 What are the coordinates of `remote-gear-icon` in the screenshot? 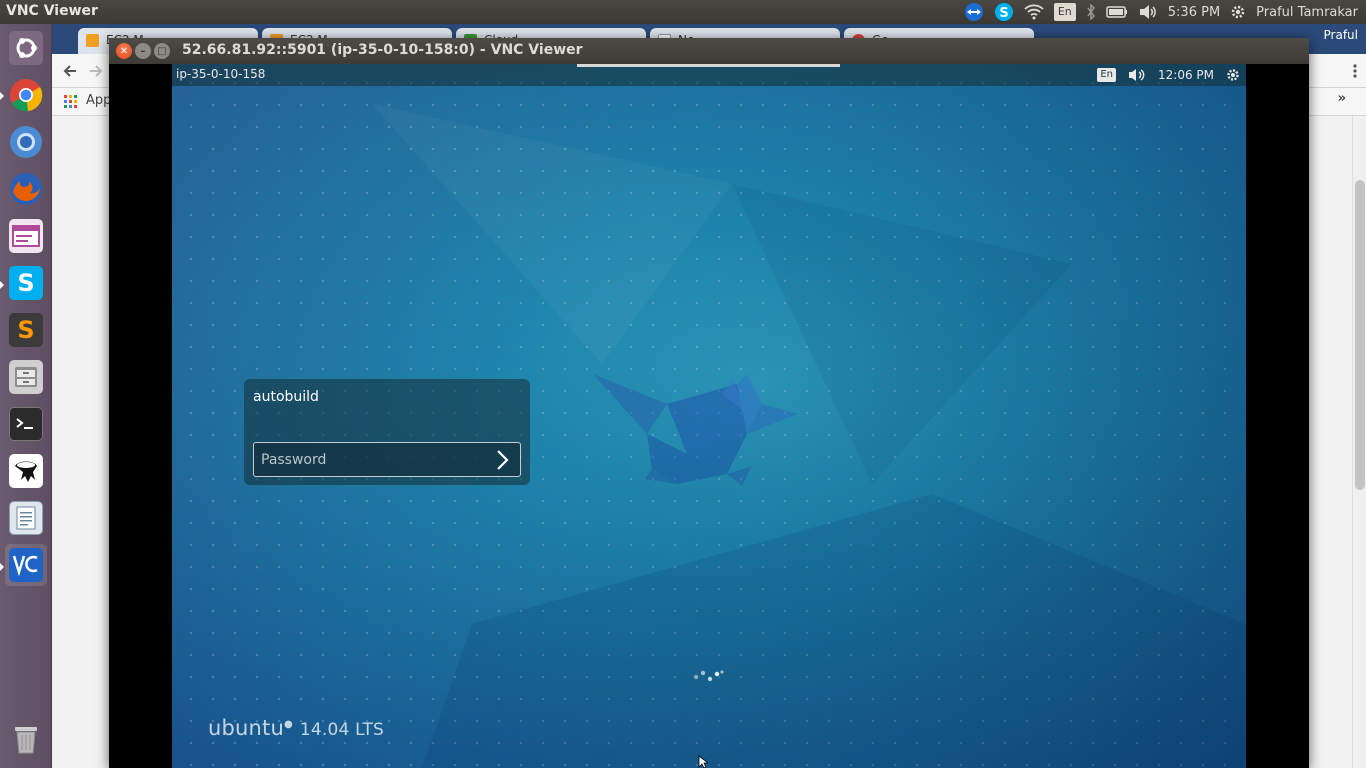 It's located at (1233, 75).